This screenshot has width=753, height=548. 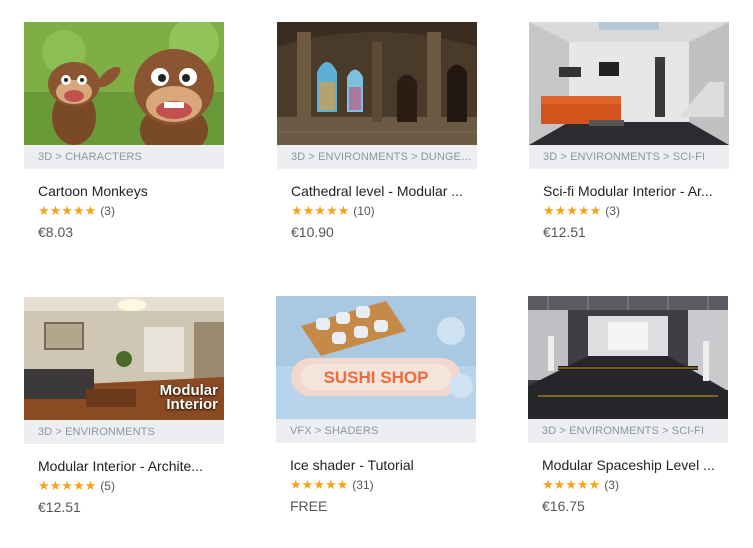 What do you see at coordinates (384, 211) in the screenshot?
I see `rating: ★★★★★ (10)` at bounding box center [384, 211].